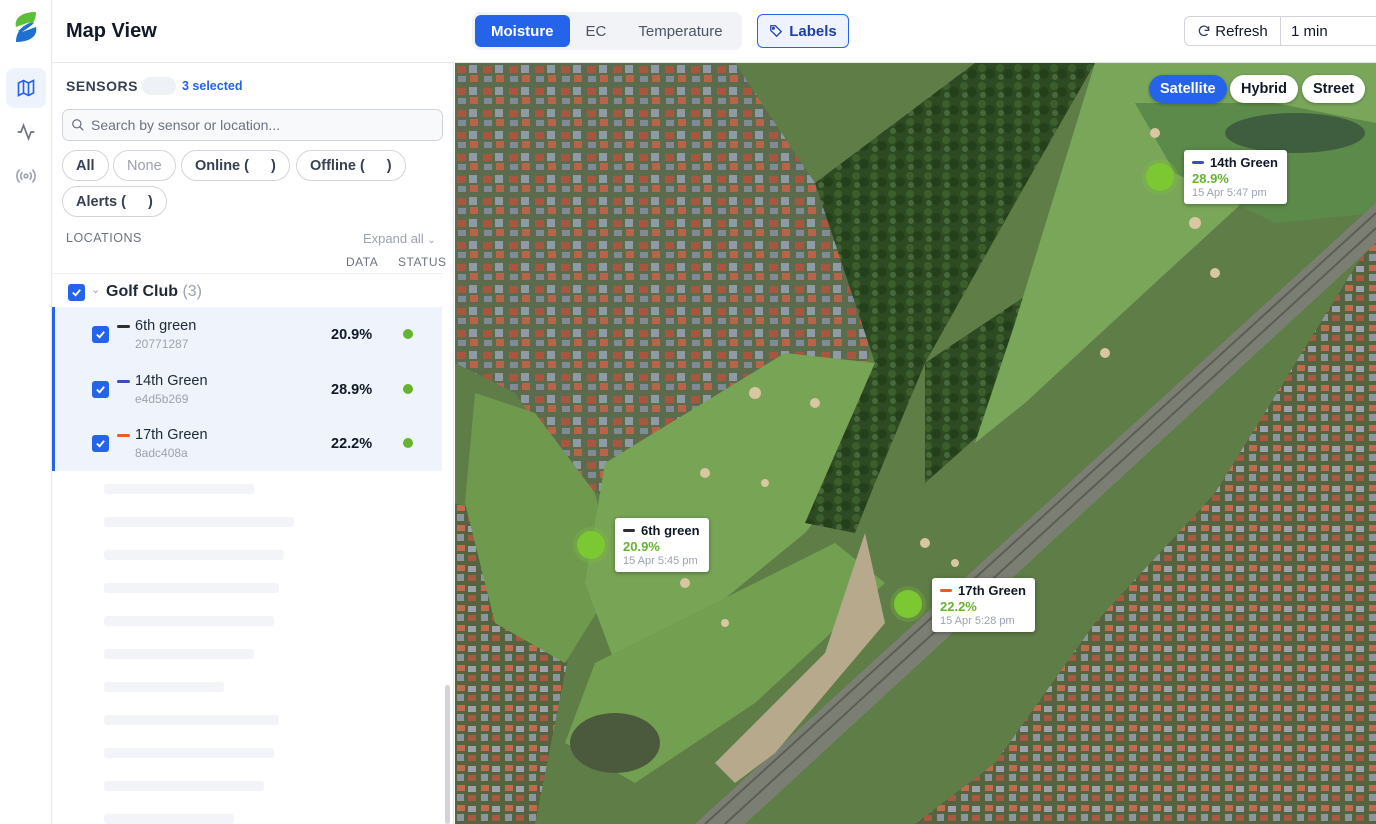 Image resolution: width=1376 pixels, height=824 pixels. Describe the element at coordinates (776, 31) in the screenshot. I see `tag-icon` at that location.